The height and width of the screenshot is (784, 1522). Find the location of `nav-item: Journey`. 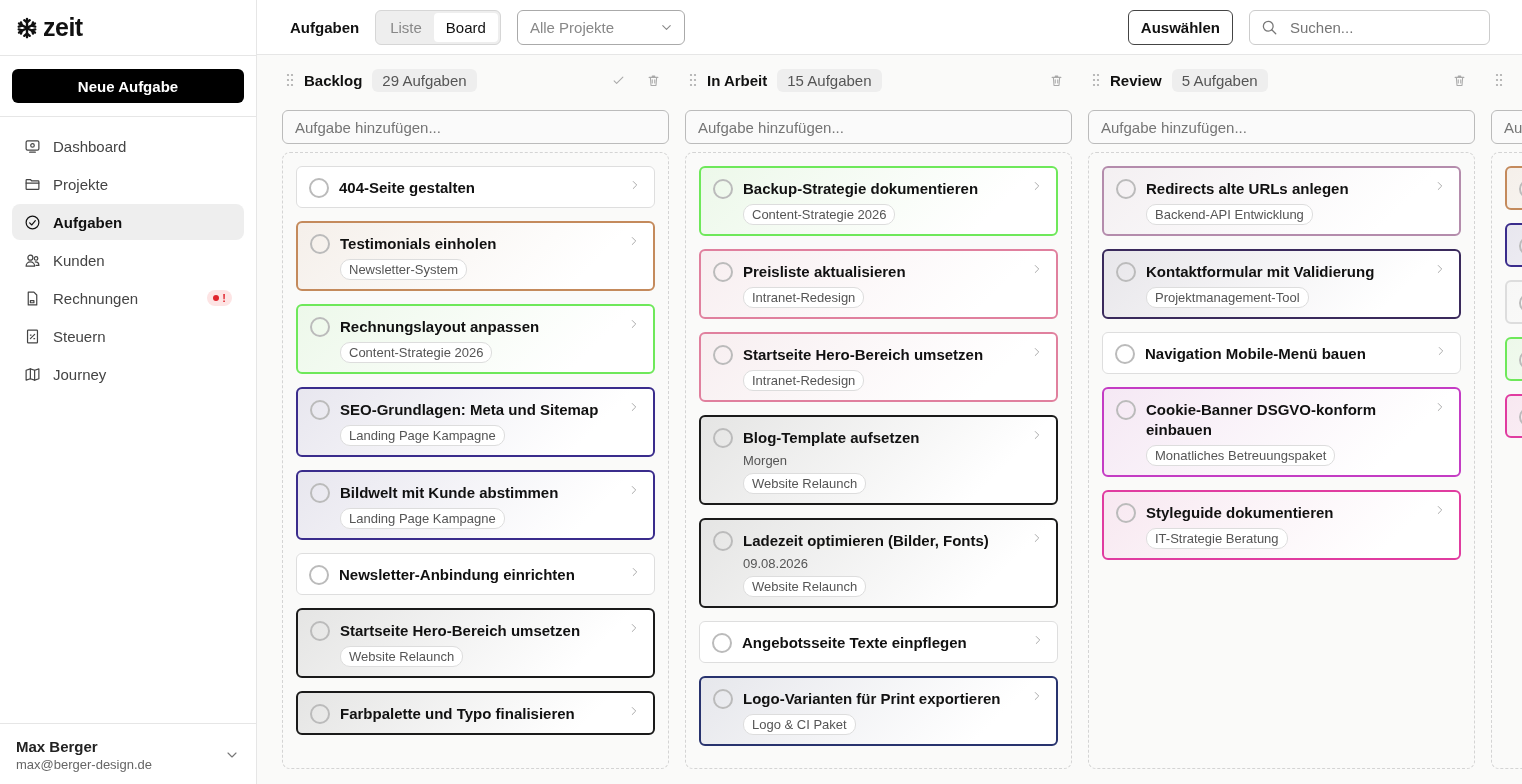

nav-item: Journey is located at coordinates (128, 374).